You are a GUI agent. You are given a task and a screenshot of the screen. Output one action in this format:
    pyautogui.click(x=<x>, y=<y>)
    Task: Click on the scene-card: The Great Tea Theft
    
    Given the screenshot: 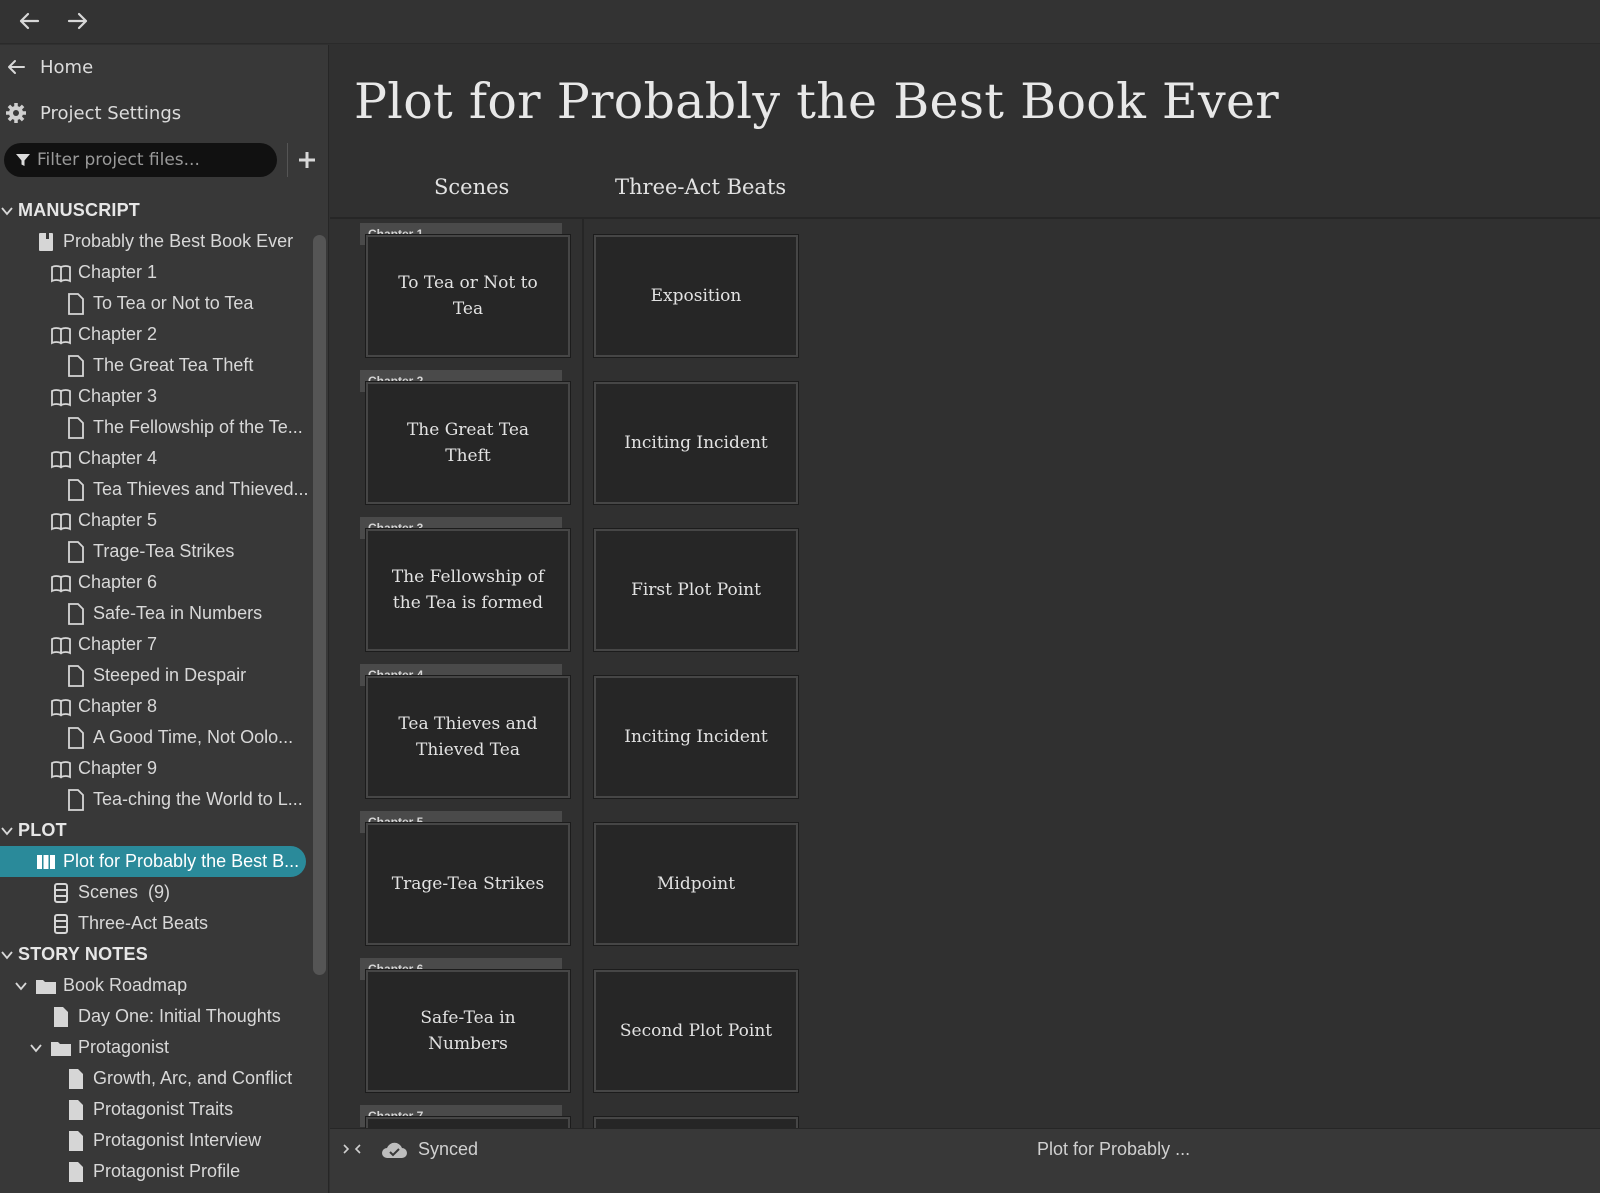 What is the action you would take?
    pyautogui.click(x=468, y=443)
    